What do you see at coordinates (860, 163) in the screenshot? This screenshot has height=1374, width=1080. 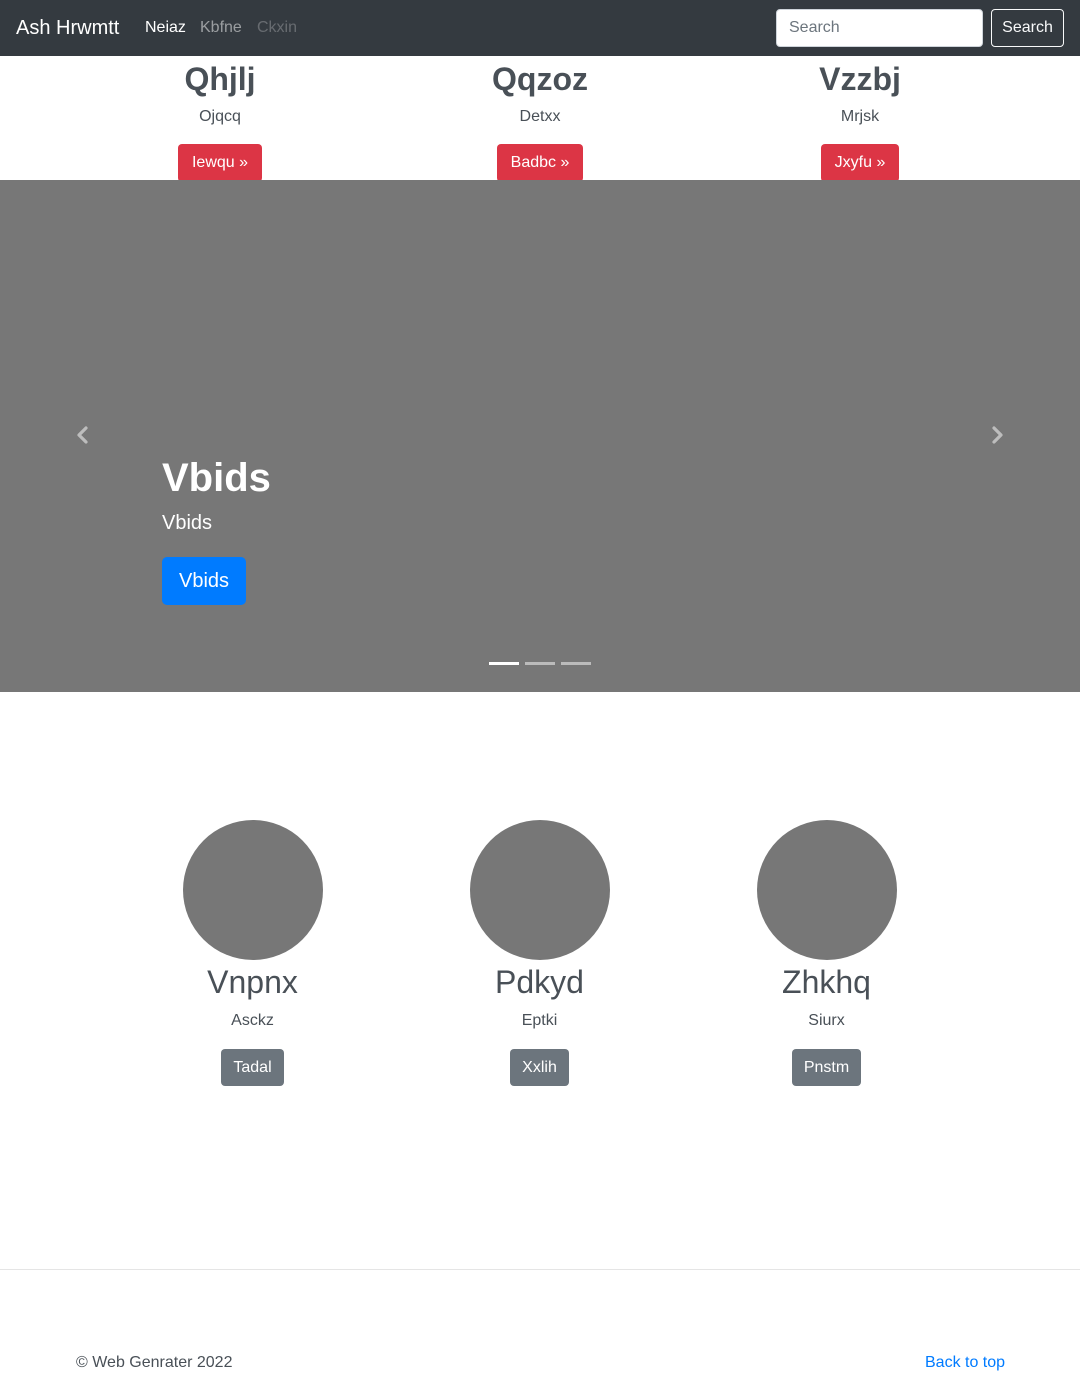 I see `feature-button: Jxyfu »` at bounding box center [860, 163].